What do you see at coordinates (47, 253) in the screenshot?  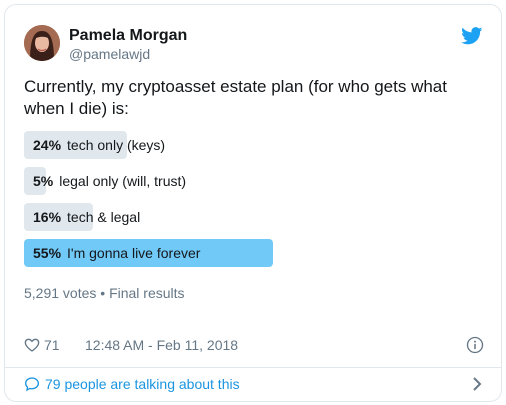 I see `poll-percent: 55%` at bounding box center [47, 253].